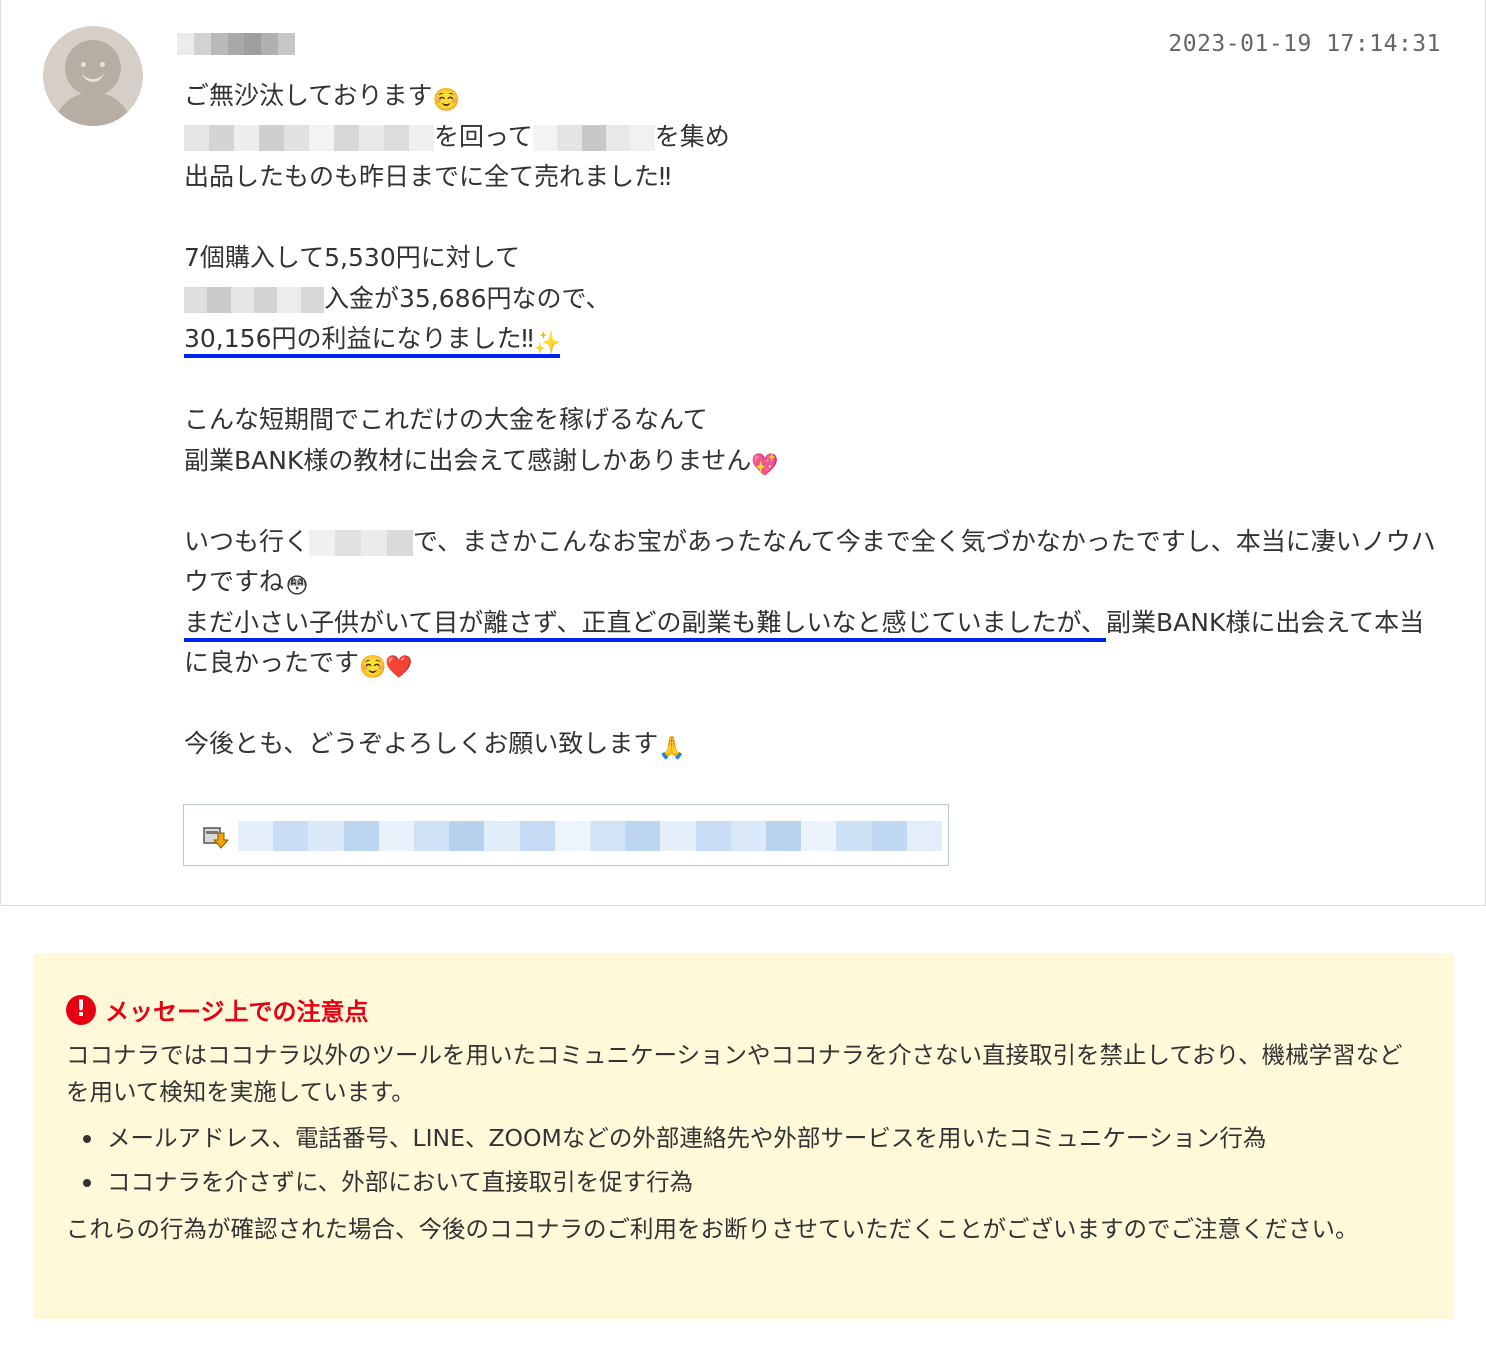 The image size is (1486, 1346). Describe the element at coordinates (81, 1009) in the screenshot. I see `warning-icon: !` at that location.